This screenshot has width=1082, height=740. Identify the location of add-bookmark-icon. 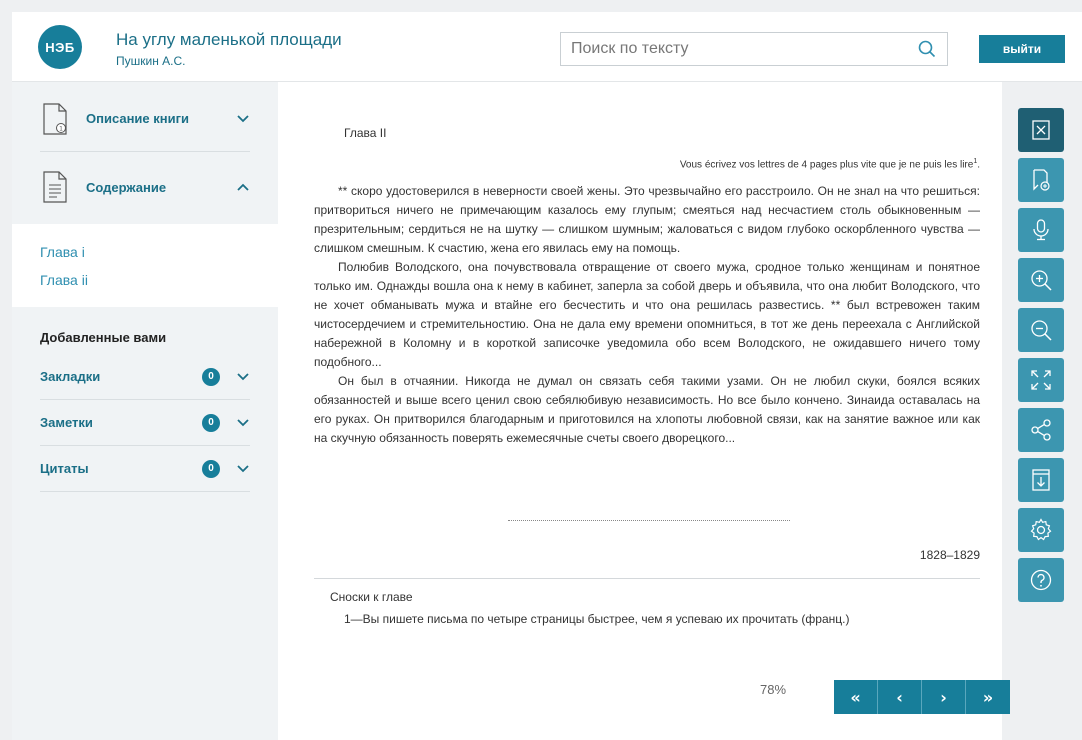
(1041, 180).